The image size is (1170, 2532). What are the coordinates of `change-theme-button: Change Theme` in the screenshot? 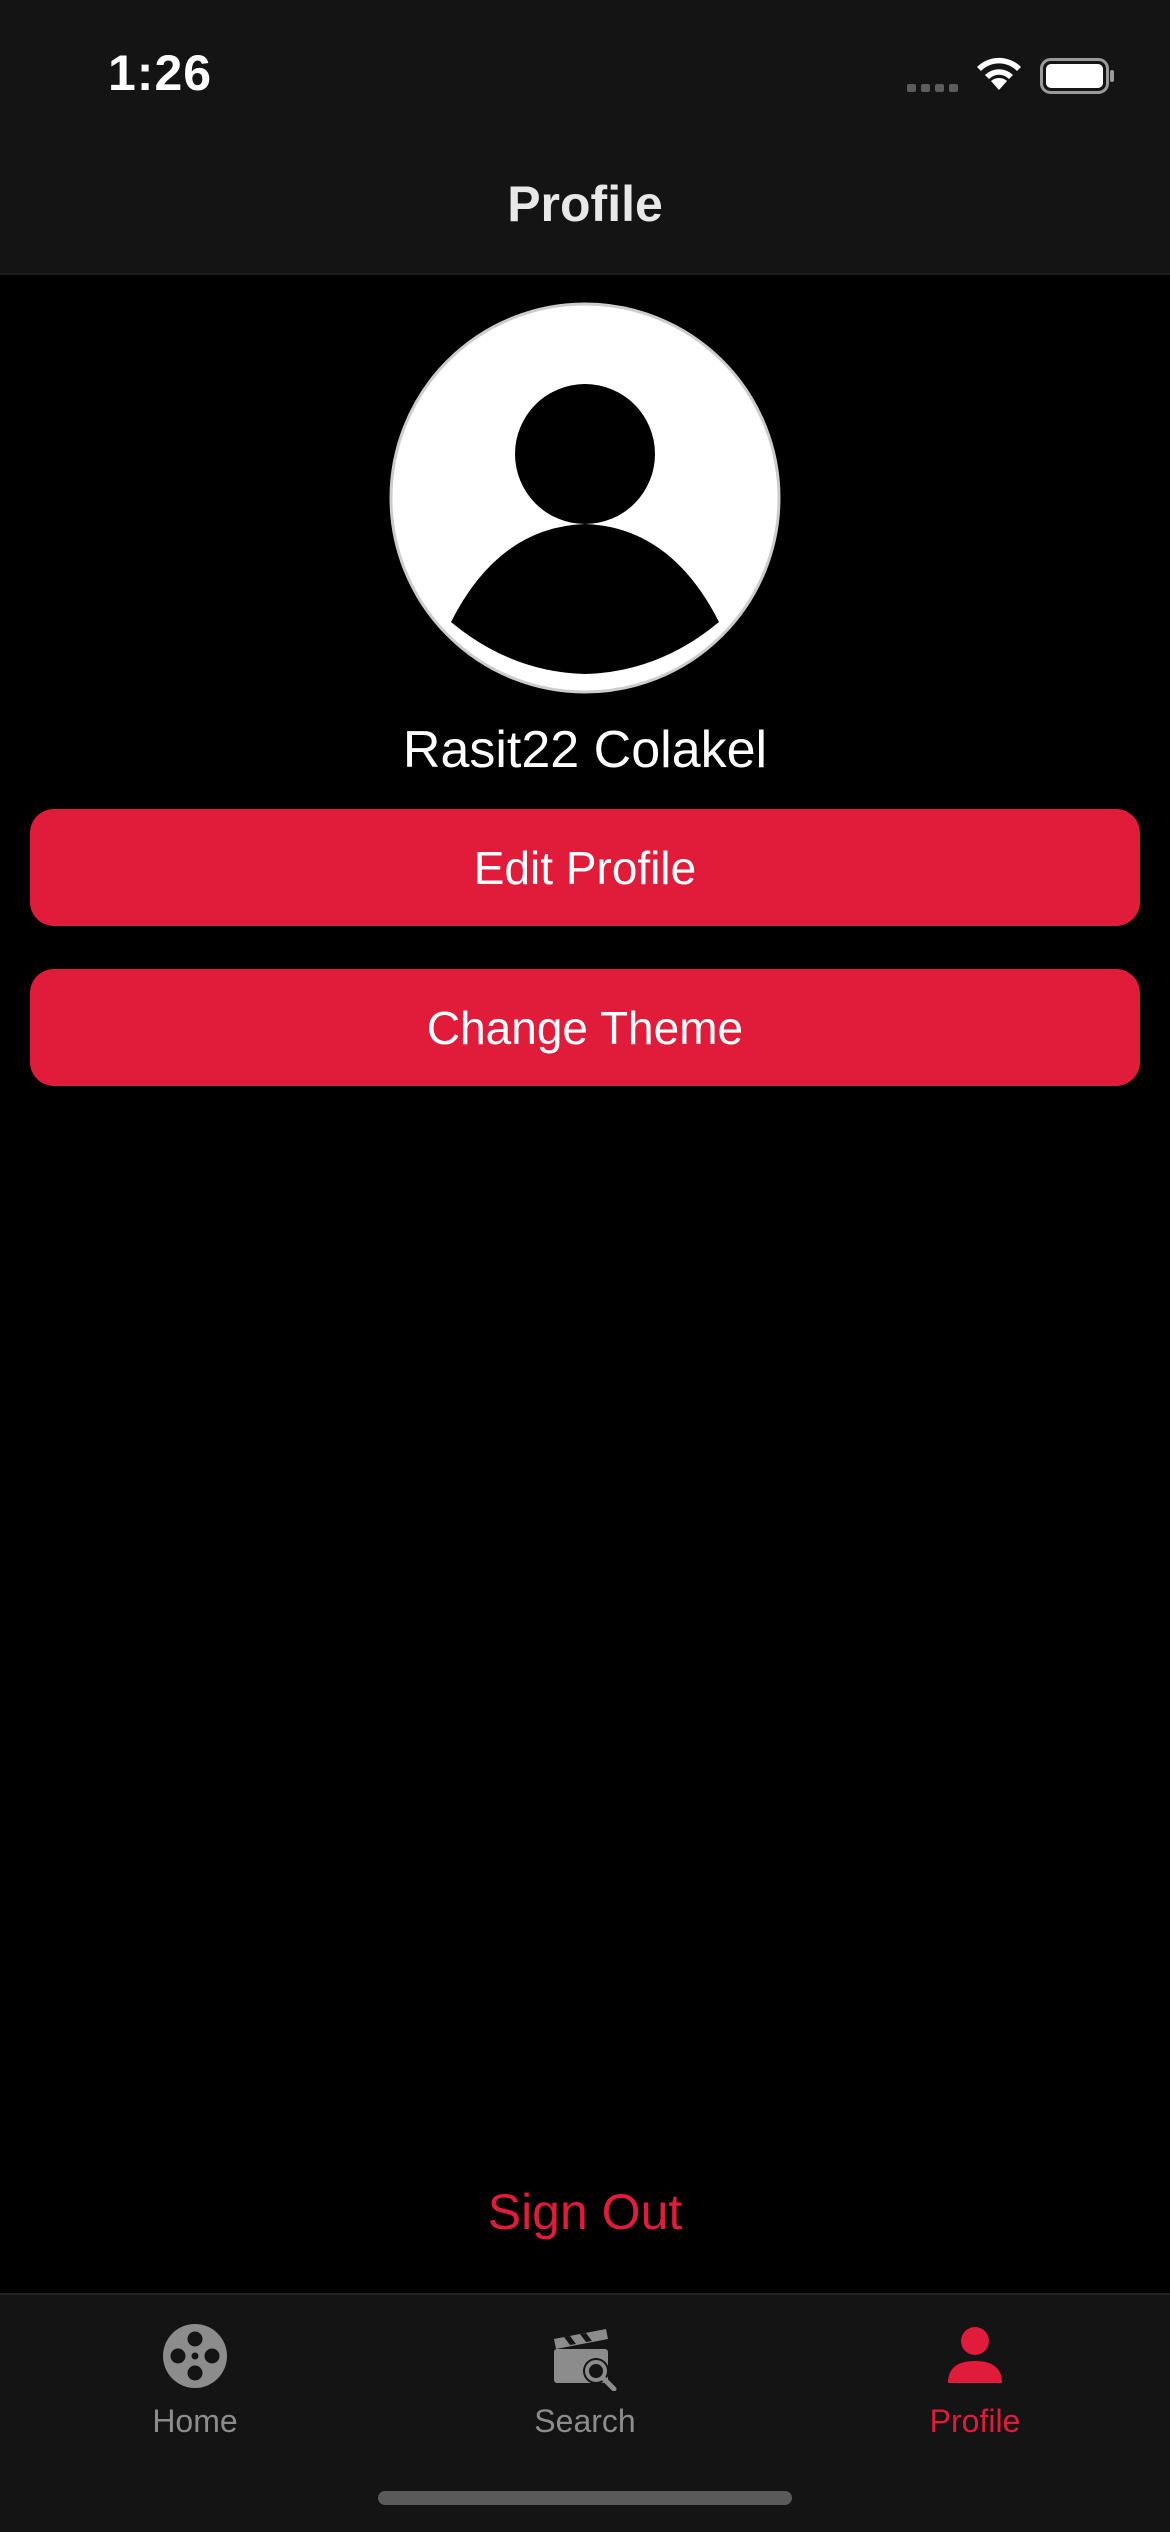 It's located at (585, 1027).